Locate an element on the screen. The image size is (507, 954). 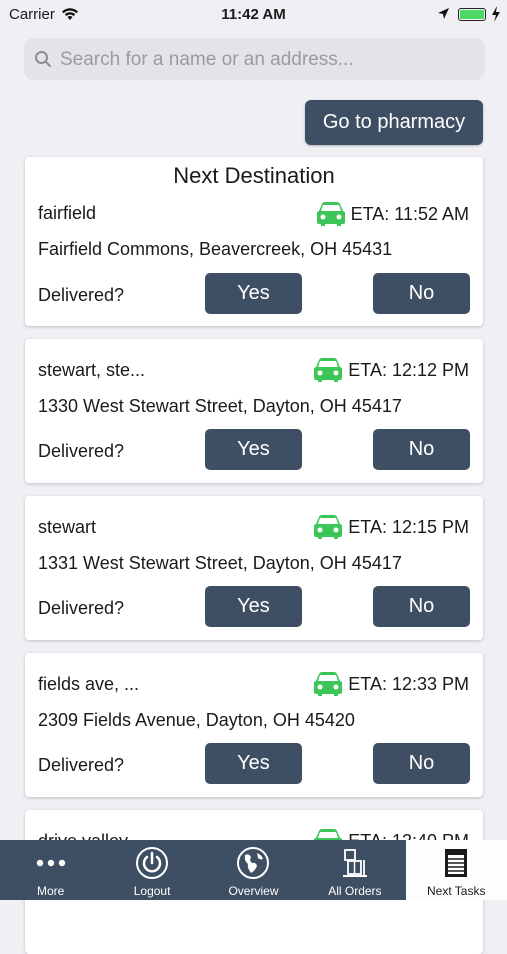
eta-group: ETA: 12:33 PM is located at coordinates (391, 684).